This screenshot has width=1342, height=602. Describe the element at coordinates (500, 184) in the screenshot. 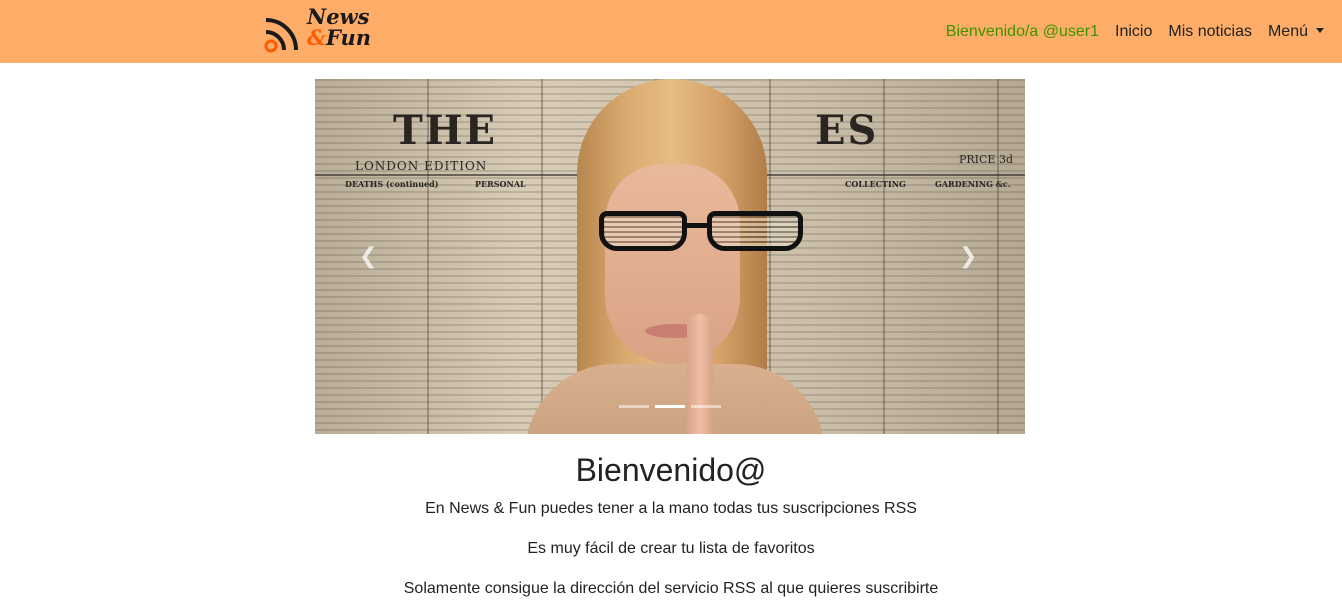

I see `column-heading: PERSONAL` at that location.